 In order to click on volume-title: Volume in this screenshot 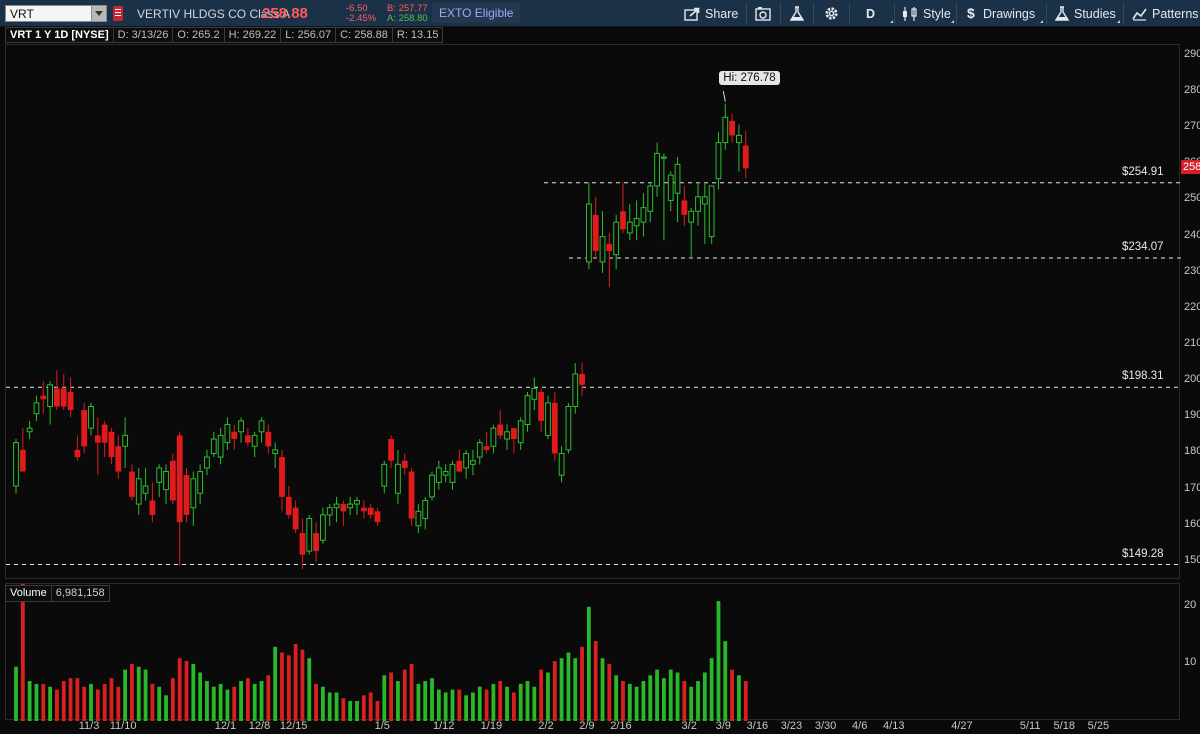, I will do `click(28, 593)`.